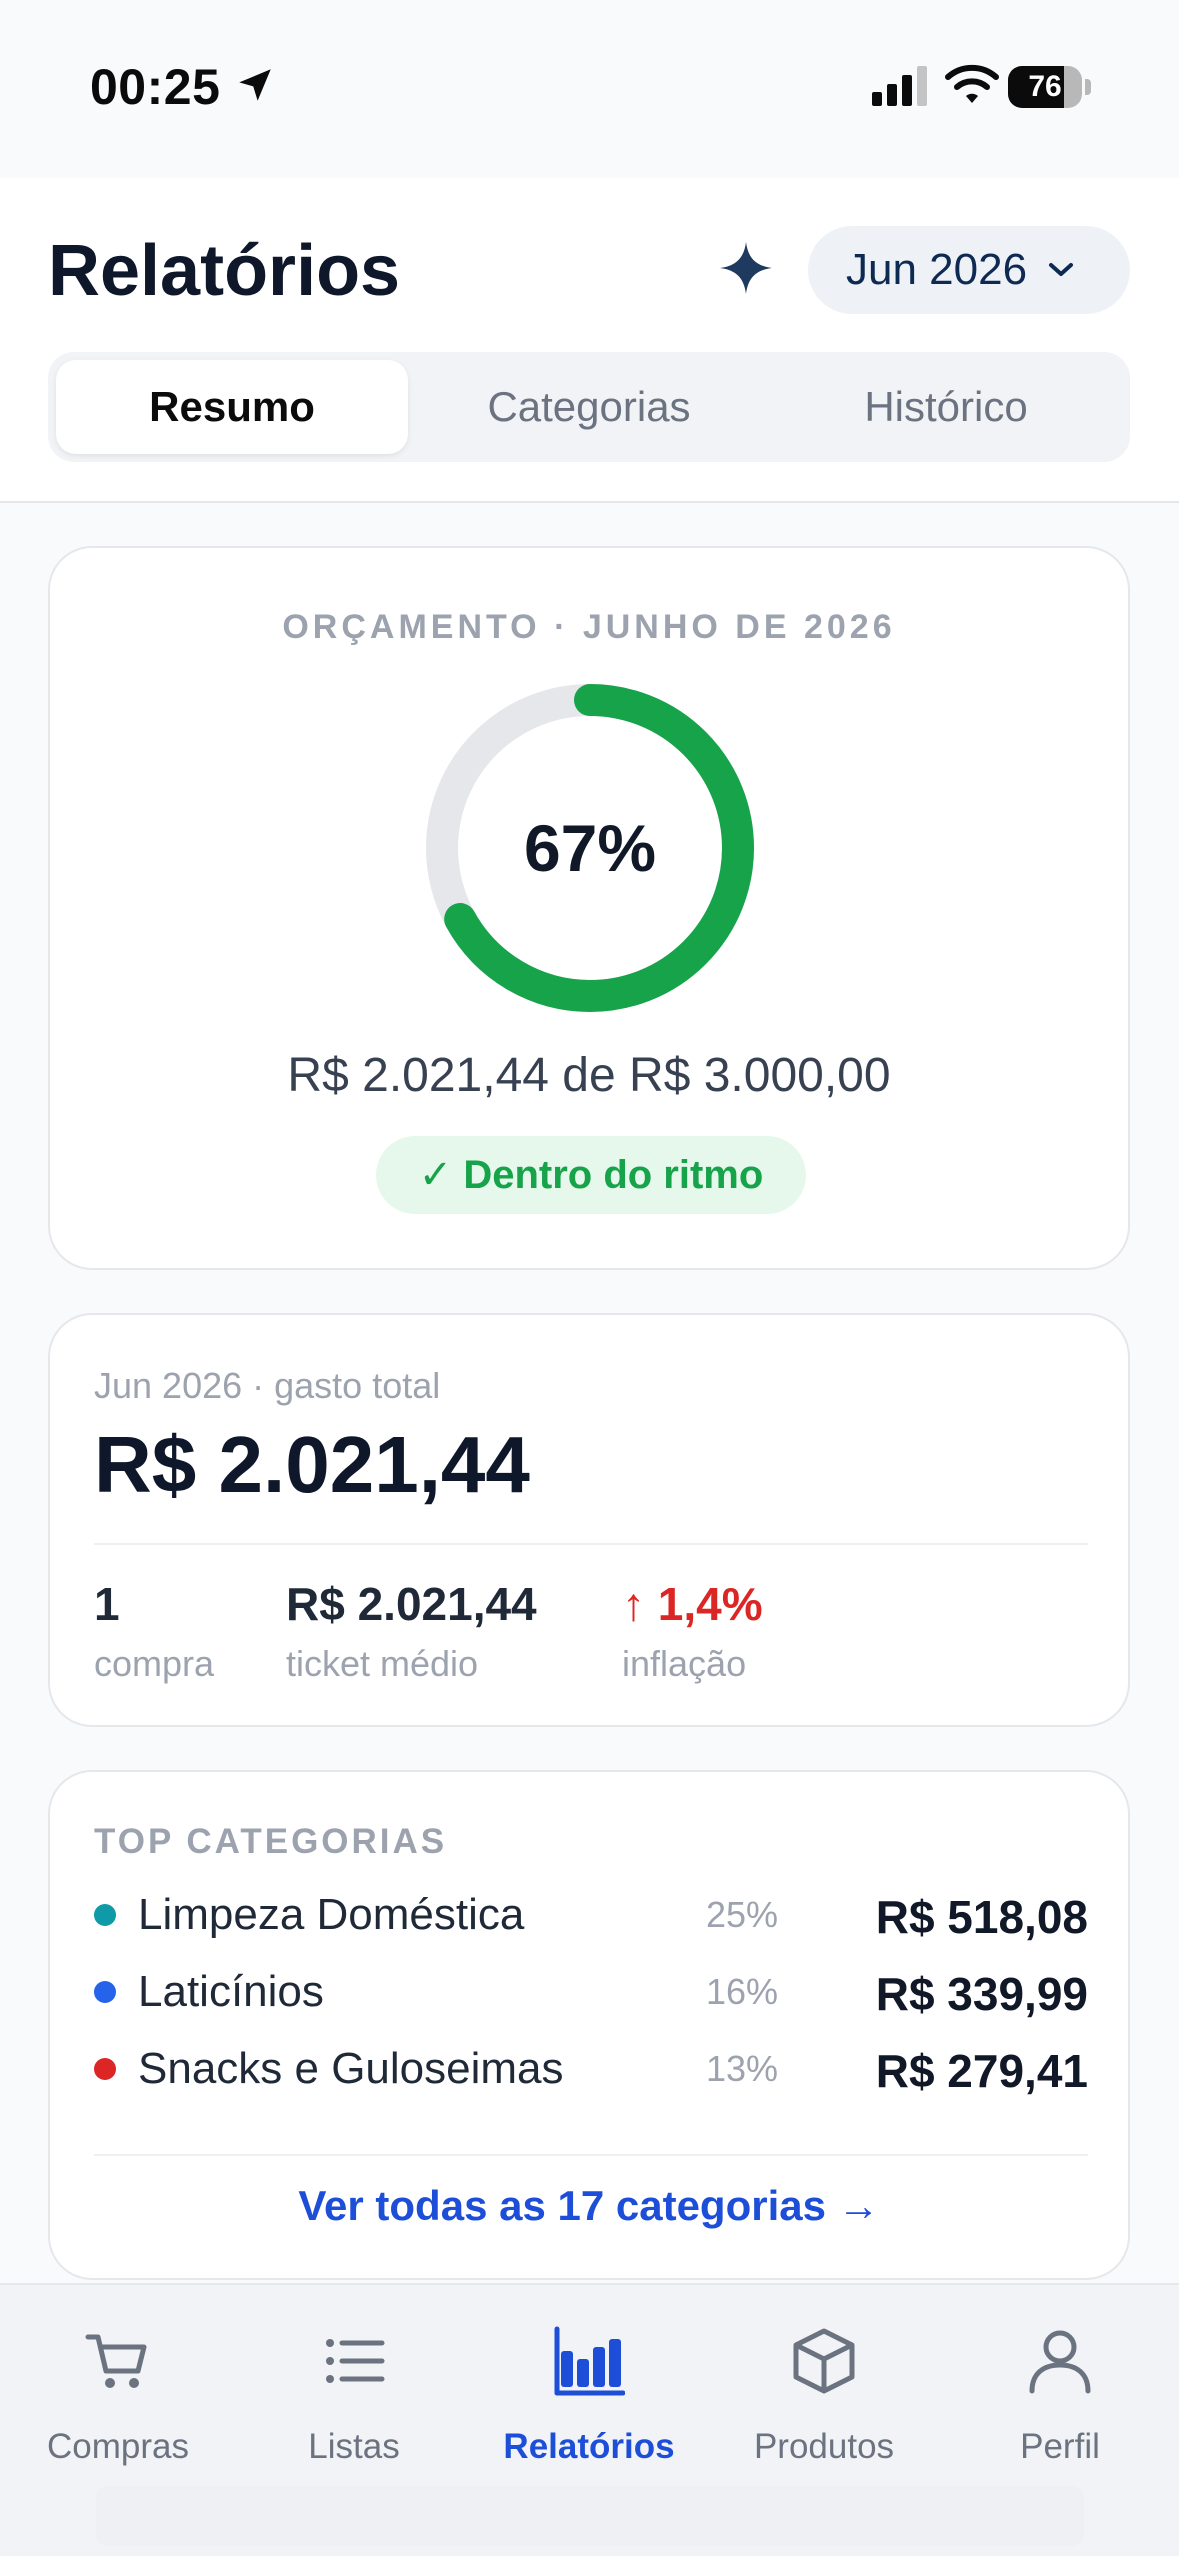 This screenshot has width=1179, height=2556. Describe the element at coordinates (116, 2361) in the screenshot. I see `cart-icon` at that location.